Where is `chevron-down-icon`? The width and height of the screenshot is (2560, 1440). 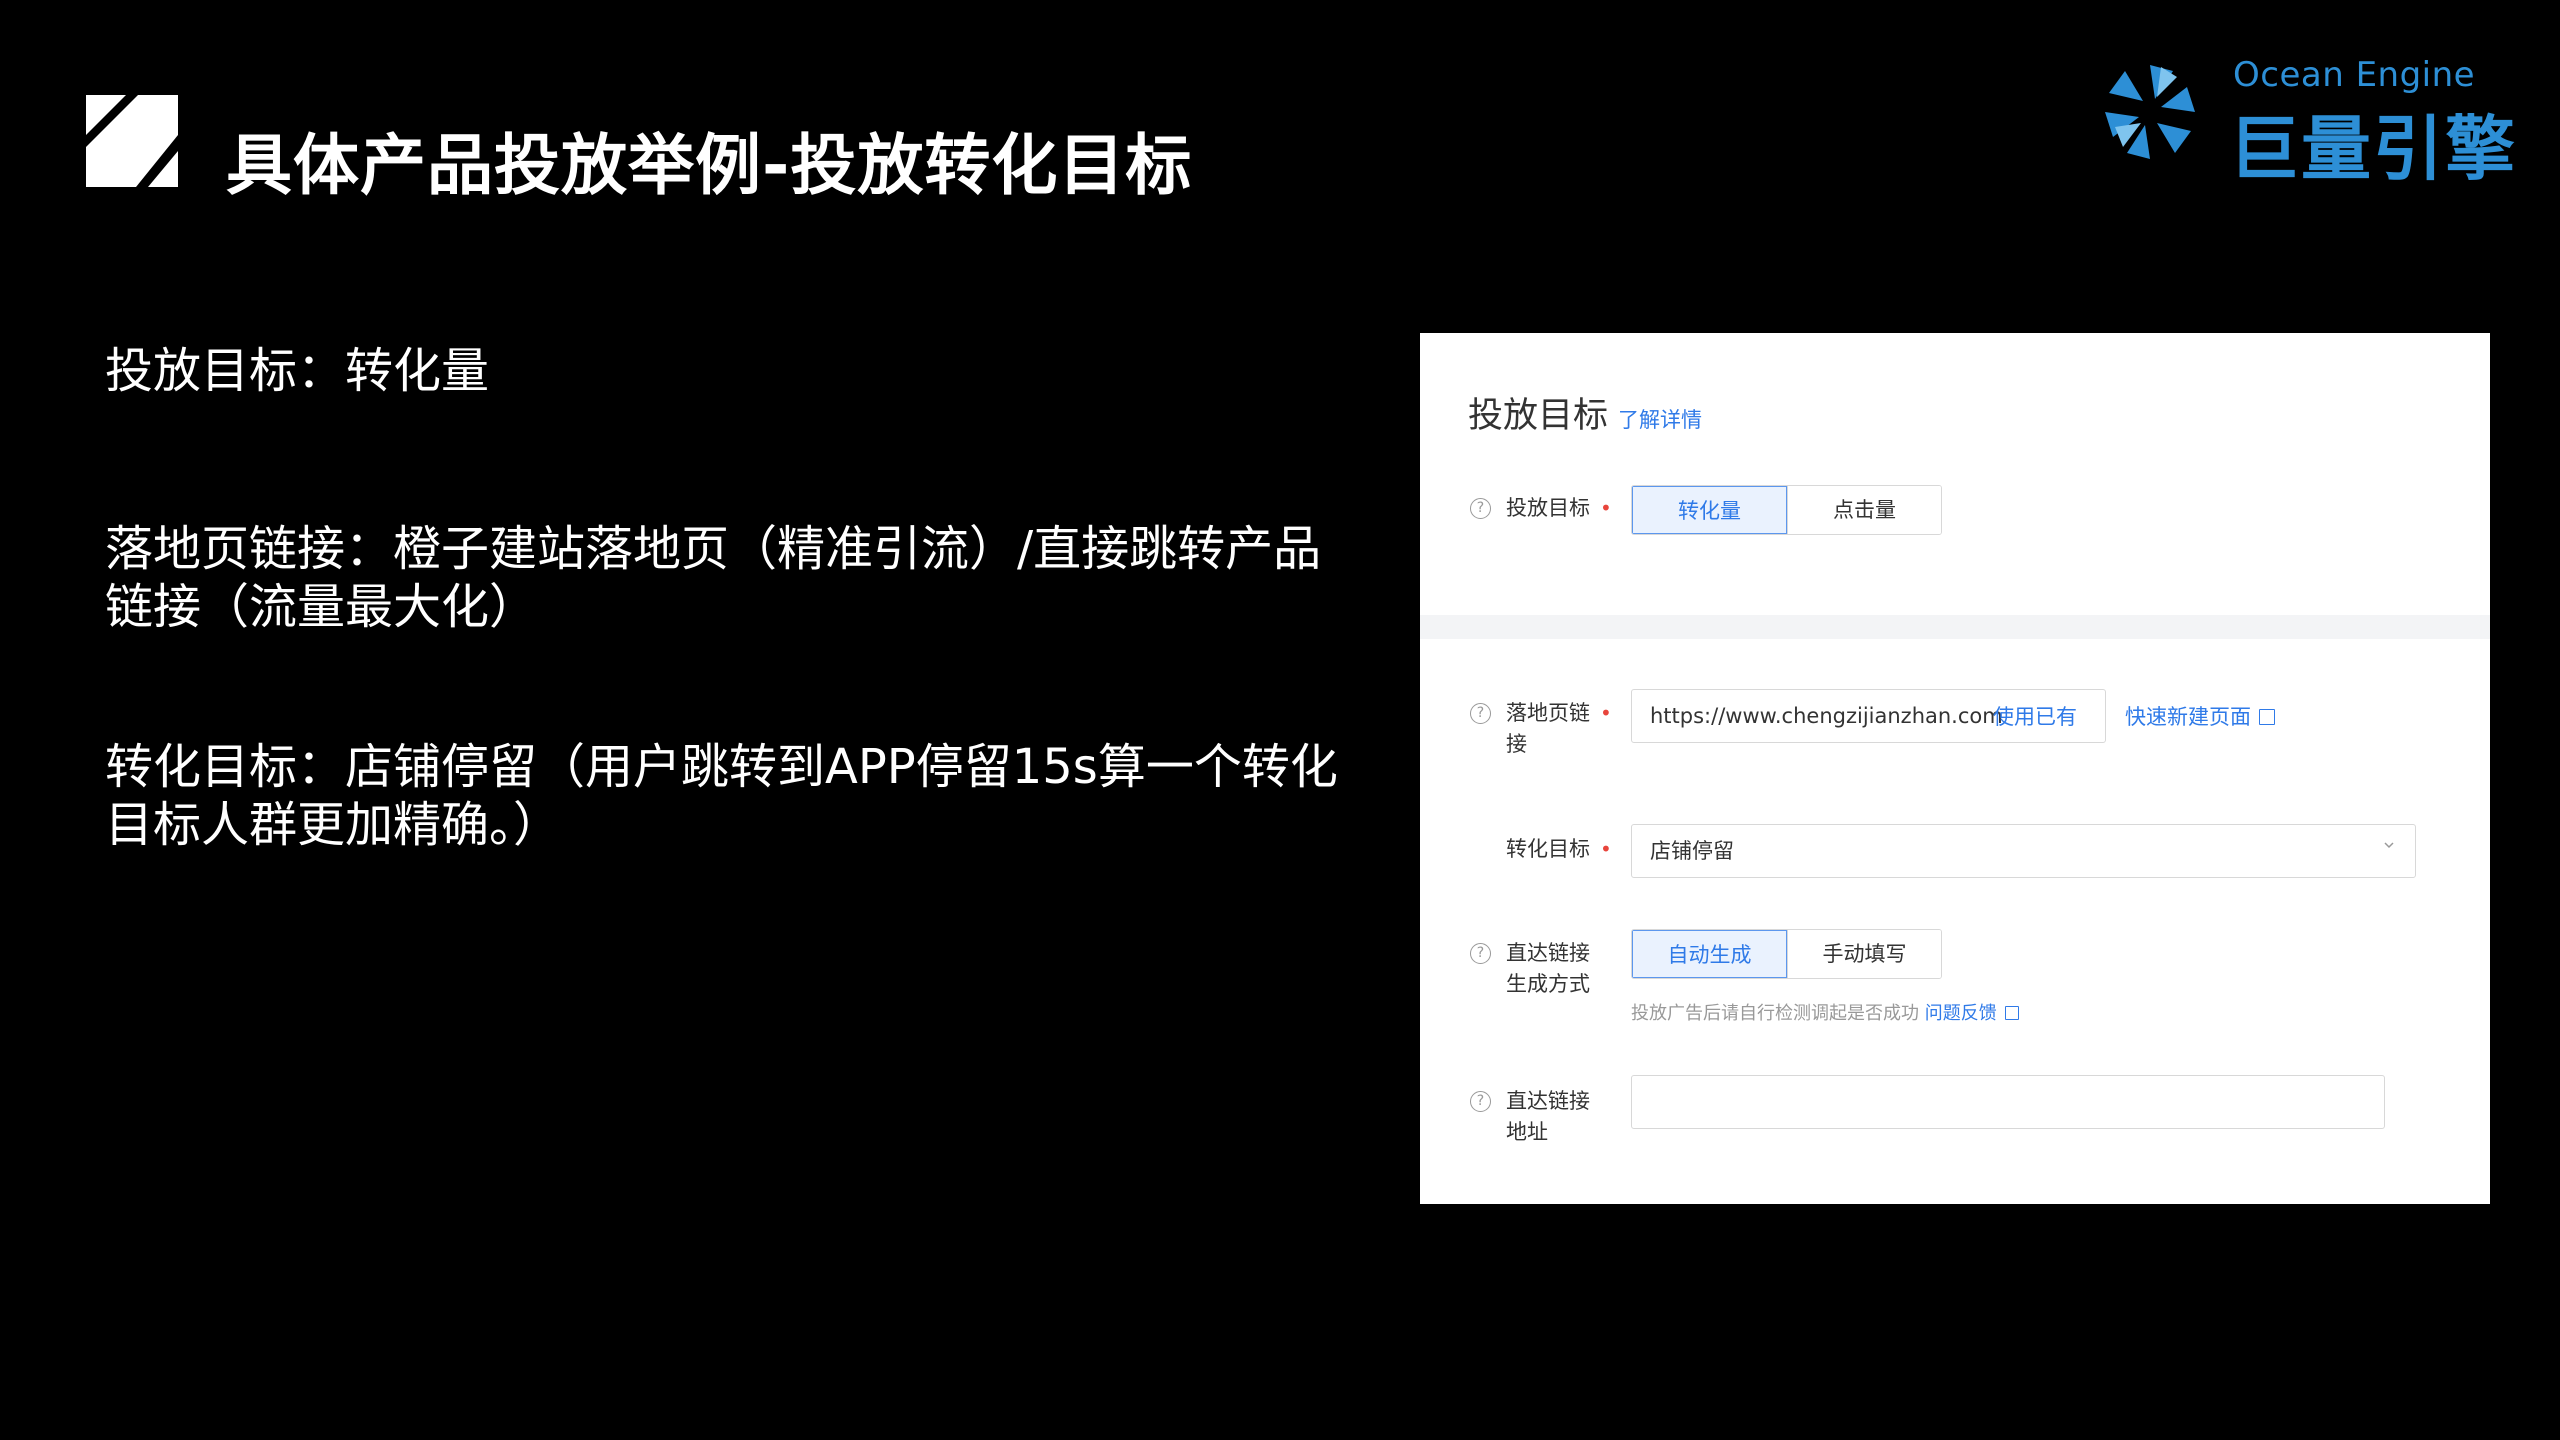 chevron-down-icon is located at coordinates (2389, 845).